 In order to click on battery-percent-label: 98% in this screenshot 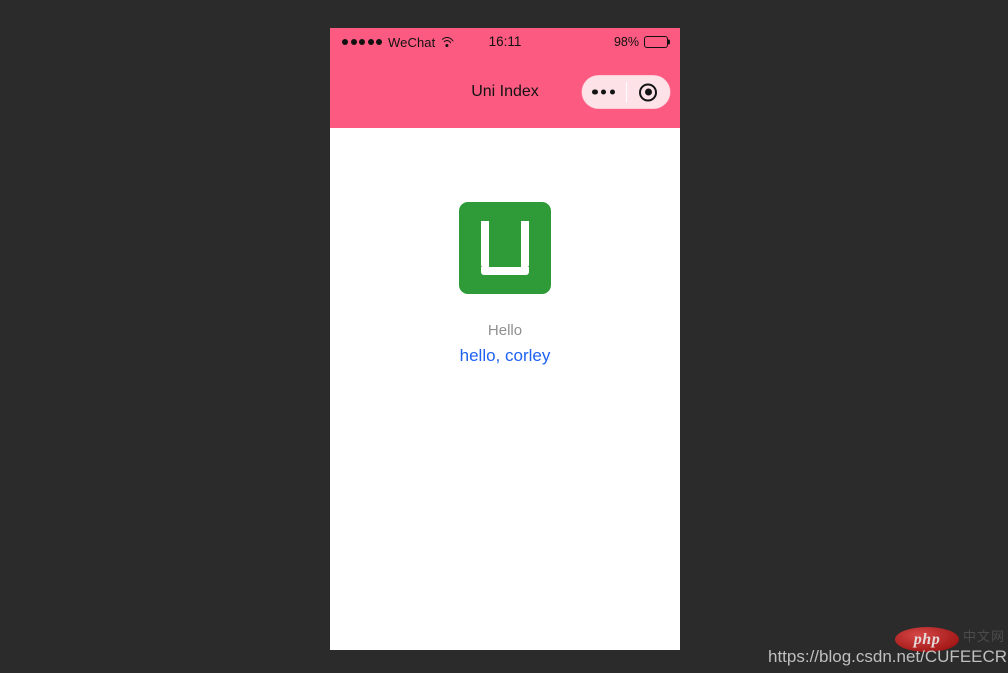, I will do `click(626, 41)`.